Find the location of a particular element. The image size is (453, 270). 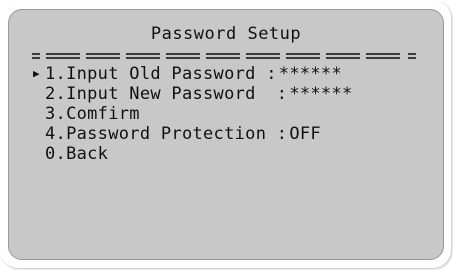

menu-item-label: 3.Comfirm is located at coordinates (92, 114).